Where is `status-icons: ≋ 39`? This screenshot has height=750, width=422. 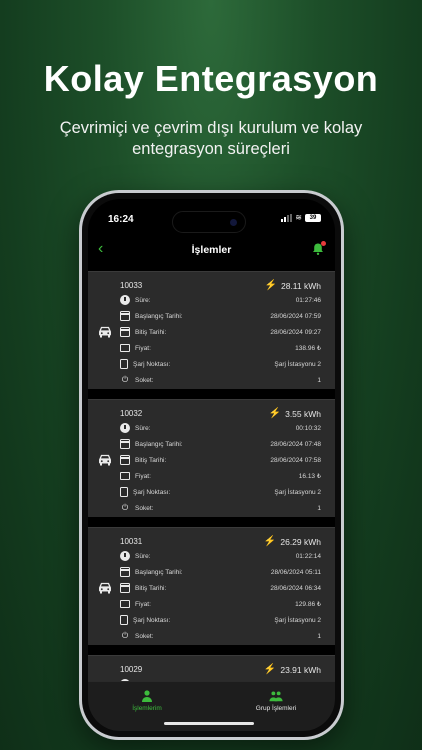 status-icons: ≋ 39 is located at coordinates (301, 218).